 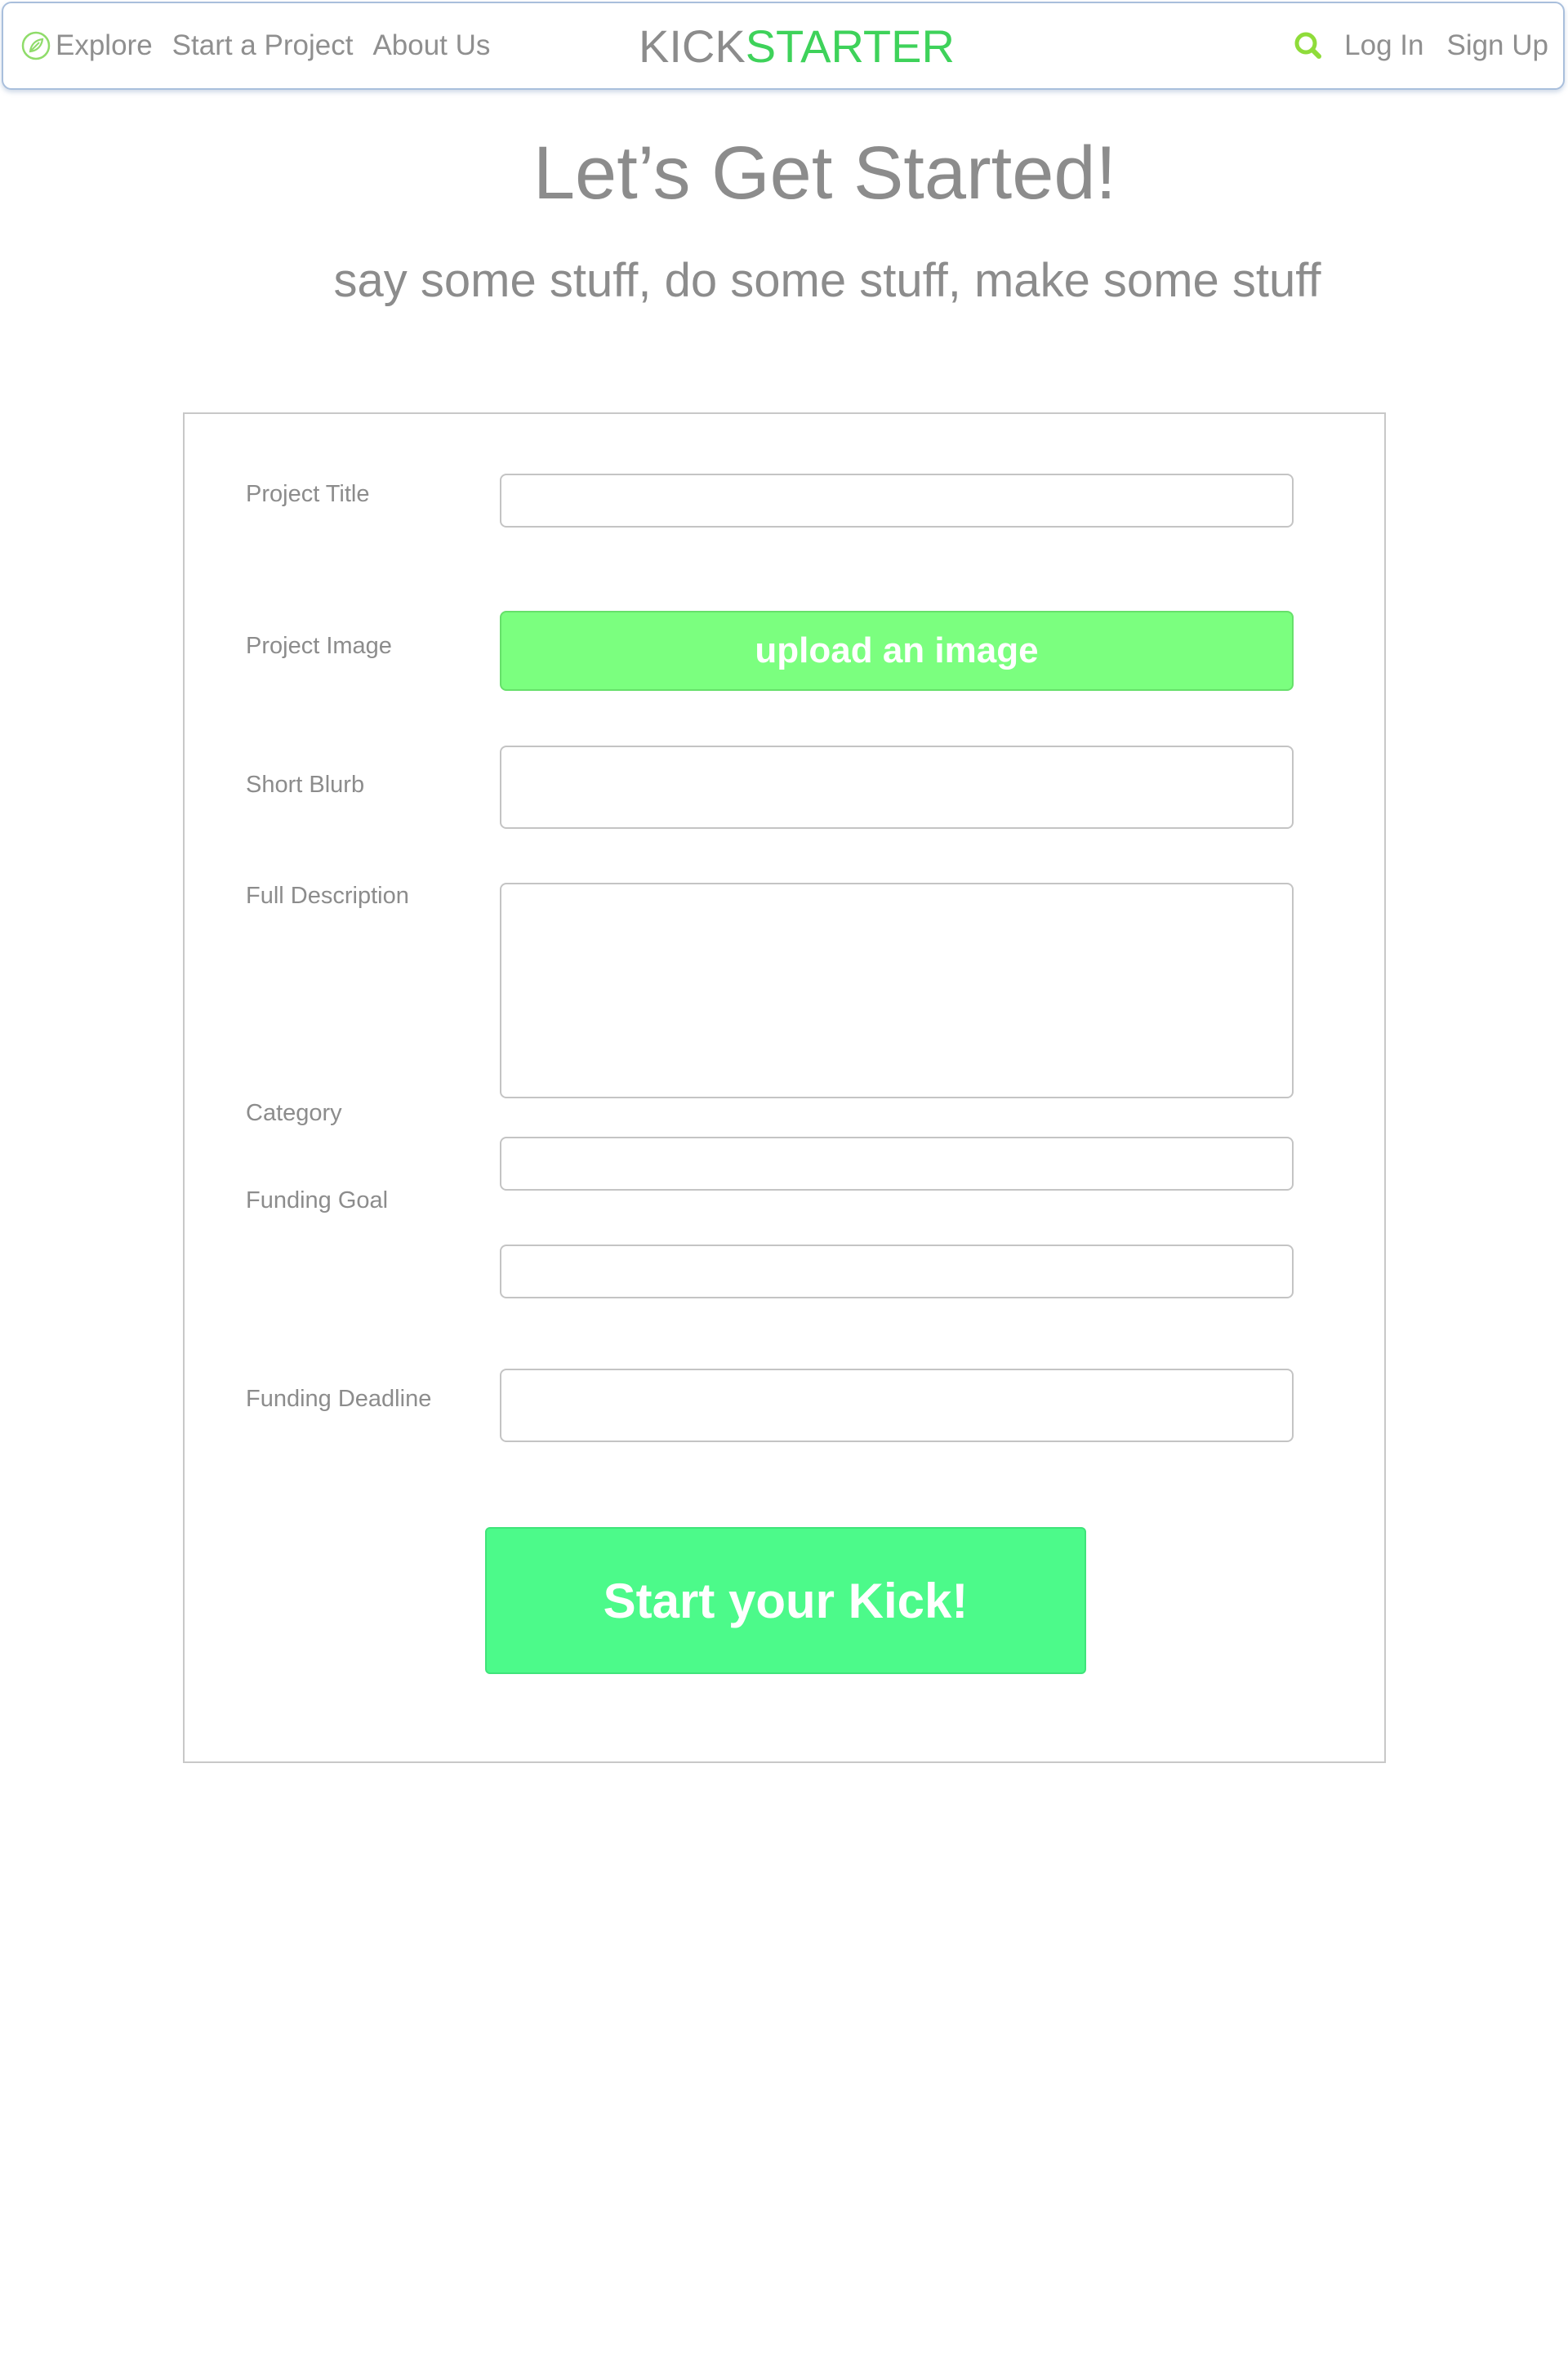 What do you see at coordinates (431, 45) in the screenshot?
I see `nav-about-link: About Us` at bounding box center [431, 45].